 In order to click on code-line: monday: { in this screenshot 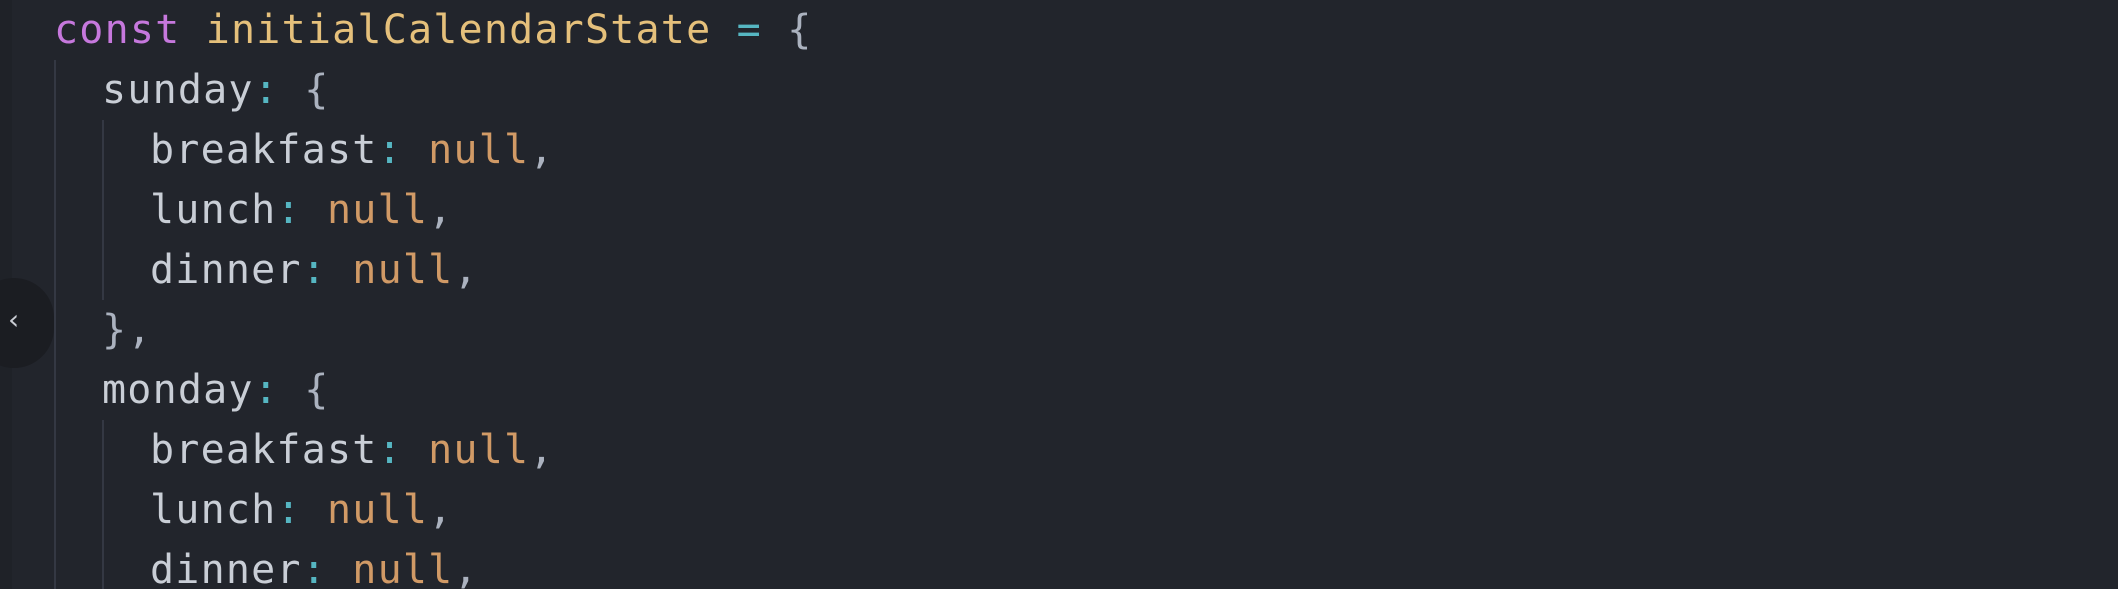, I will do `click(216, 390)`.